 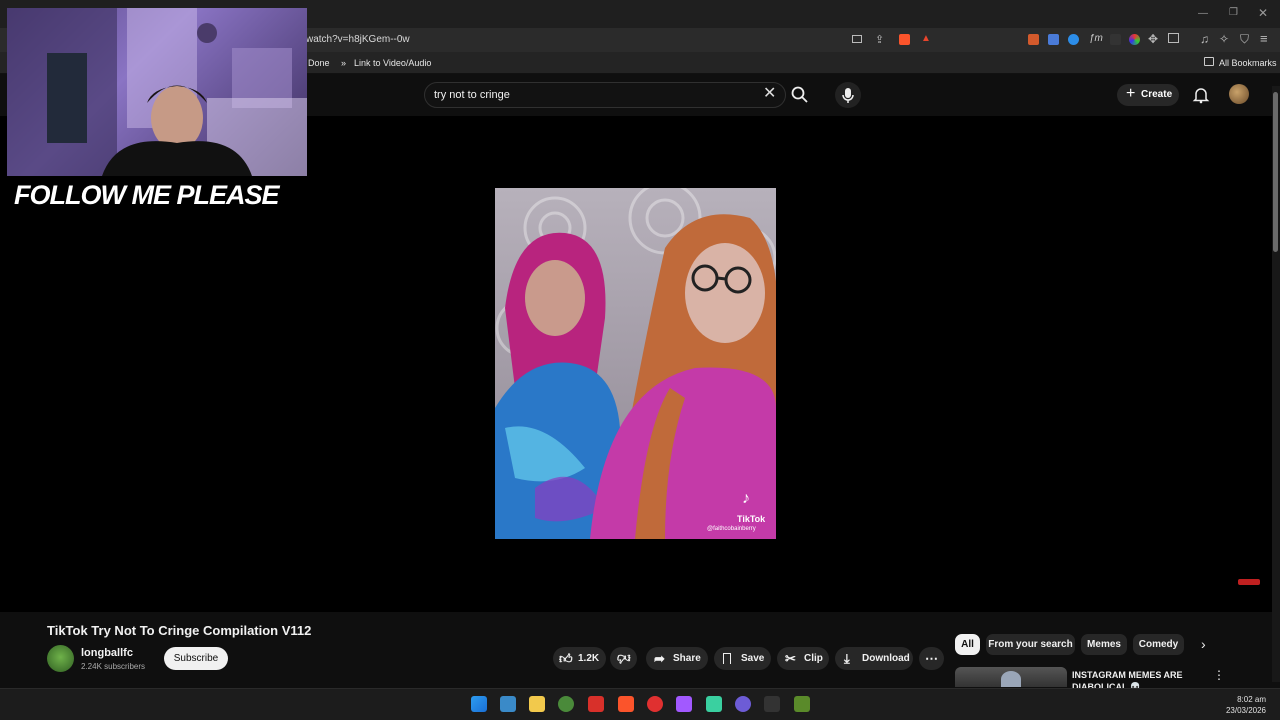 I want to click on clock-time: 8:02 am, so click(x=1251, y=699).